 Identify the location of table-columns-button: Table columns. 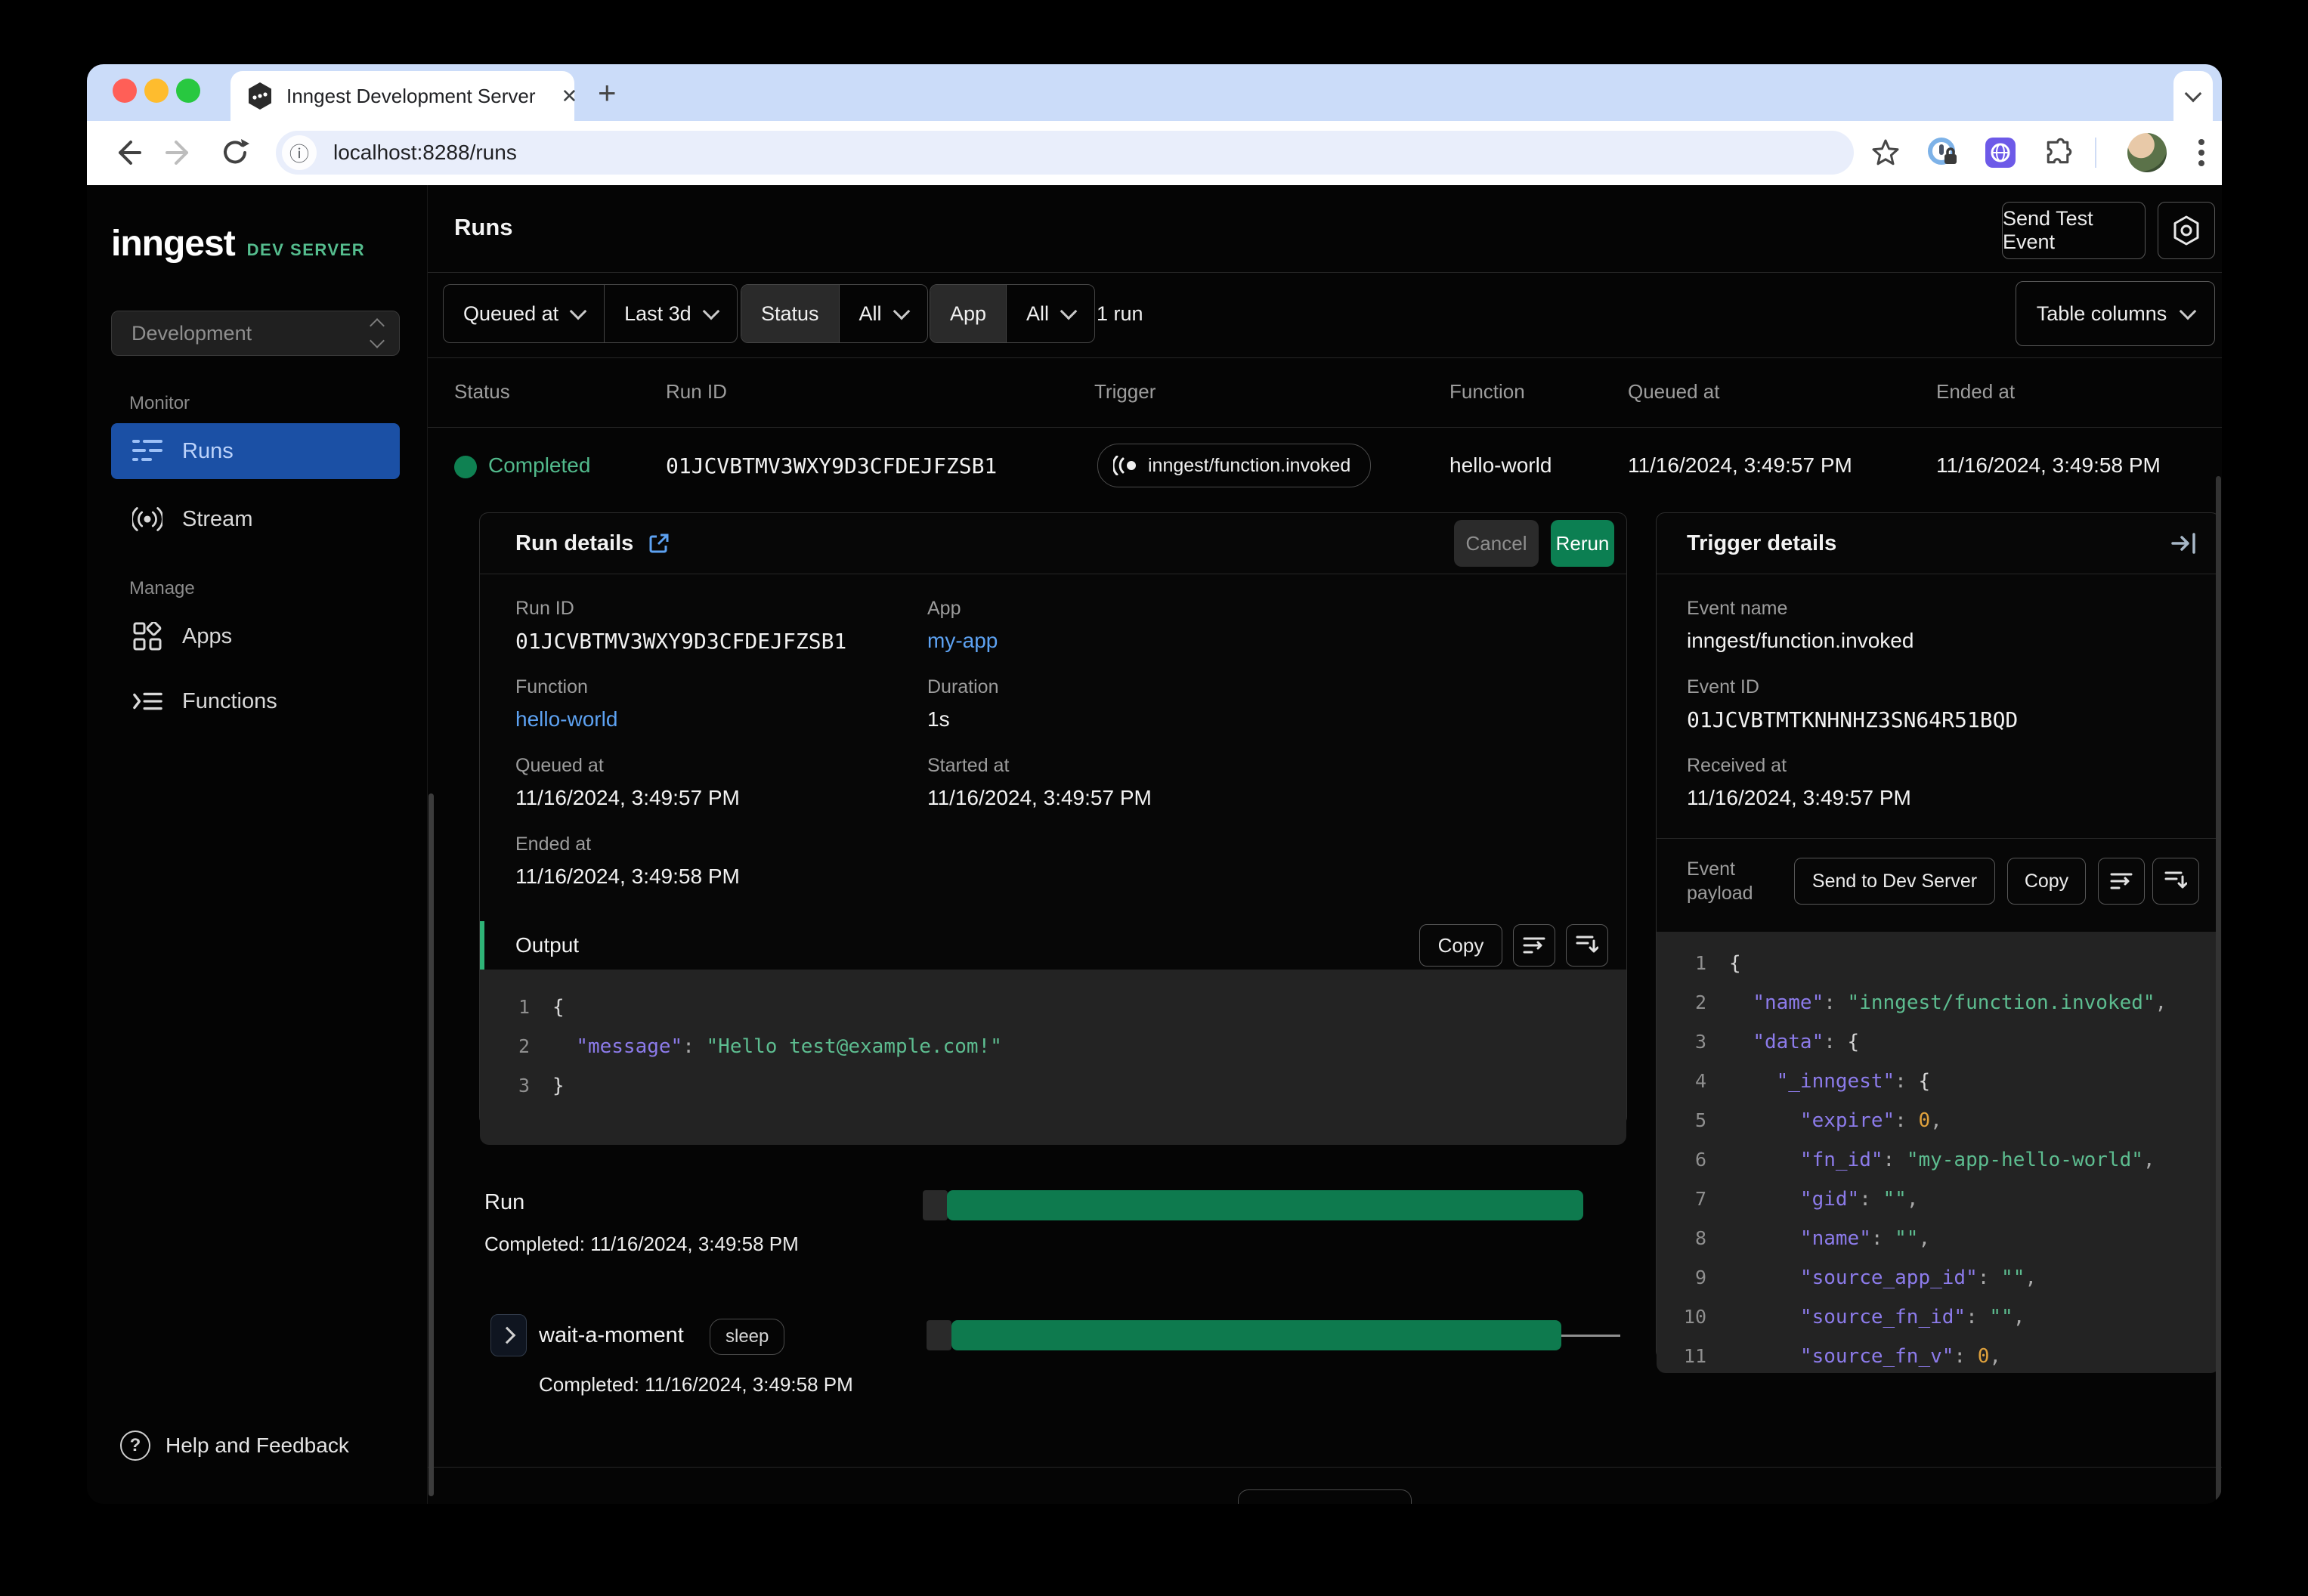
(2115, 313).